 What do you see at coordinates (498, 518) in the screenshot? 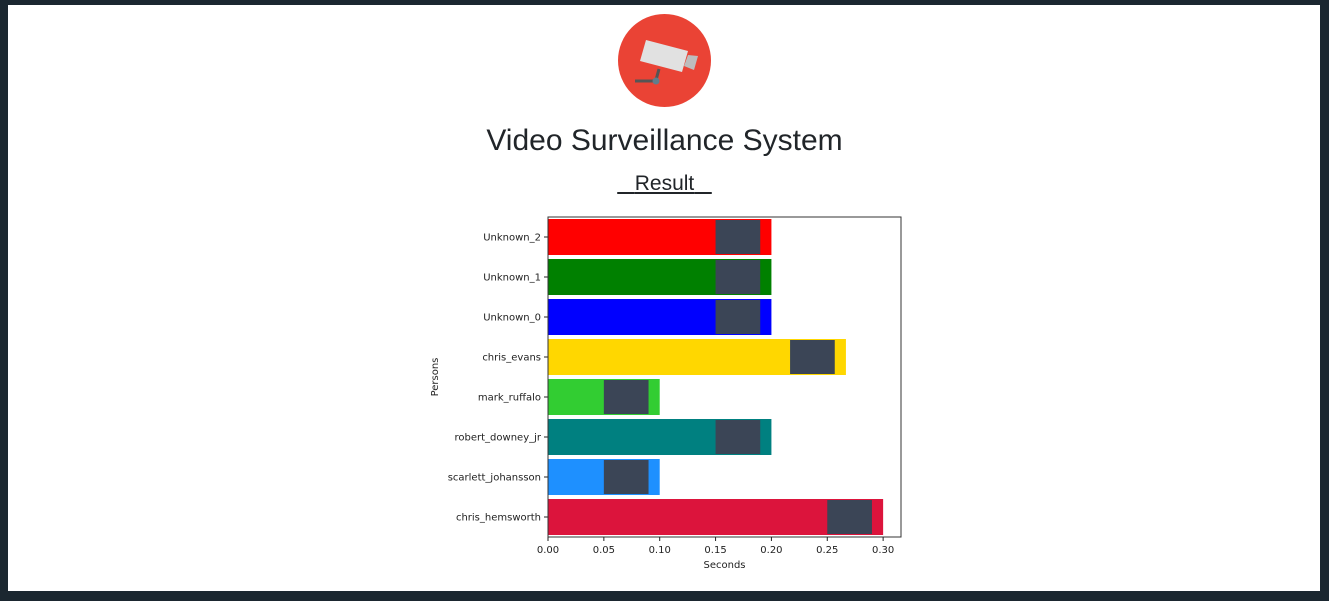
I see `y-tick-label: chris_hemsworth` at bounding box center [498, 518].